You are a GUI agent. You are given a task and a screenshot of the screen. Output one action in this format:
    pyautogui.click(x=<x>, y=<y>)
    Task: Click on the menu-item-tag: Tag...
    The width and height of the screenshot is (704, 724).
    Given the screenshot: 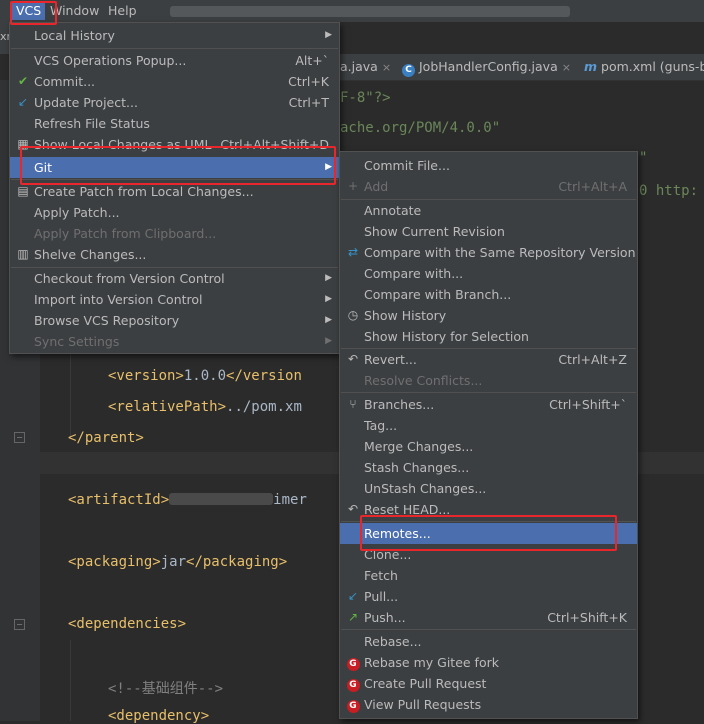 What is the action you would take?
    pyautogui.click(x=488, y=425)
    